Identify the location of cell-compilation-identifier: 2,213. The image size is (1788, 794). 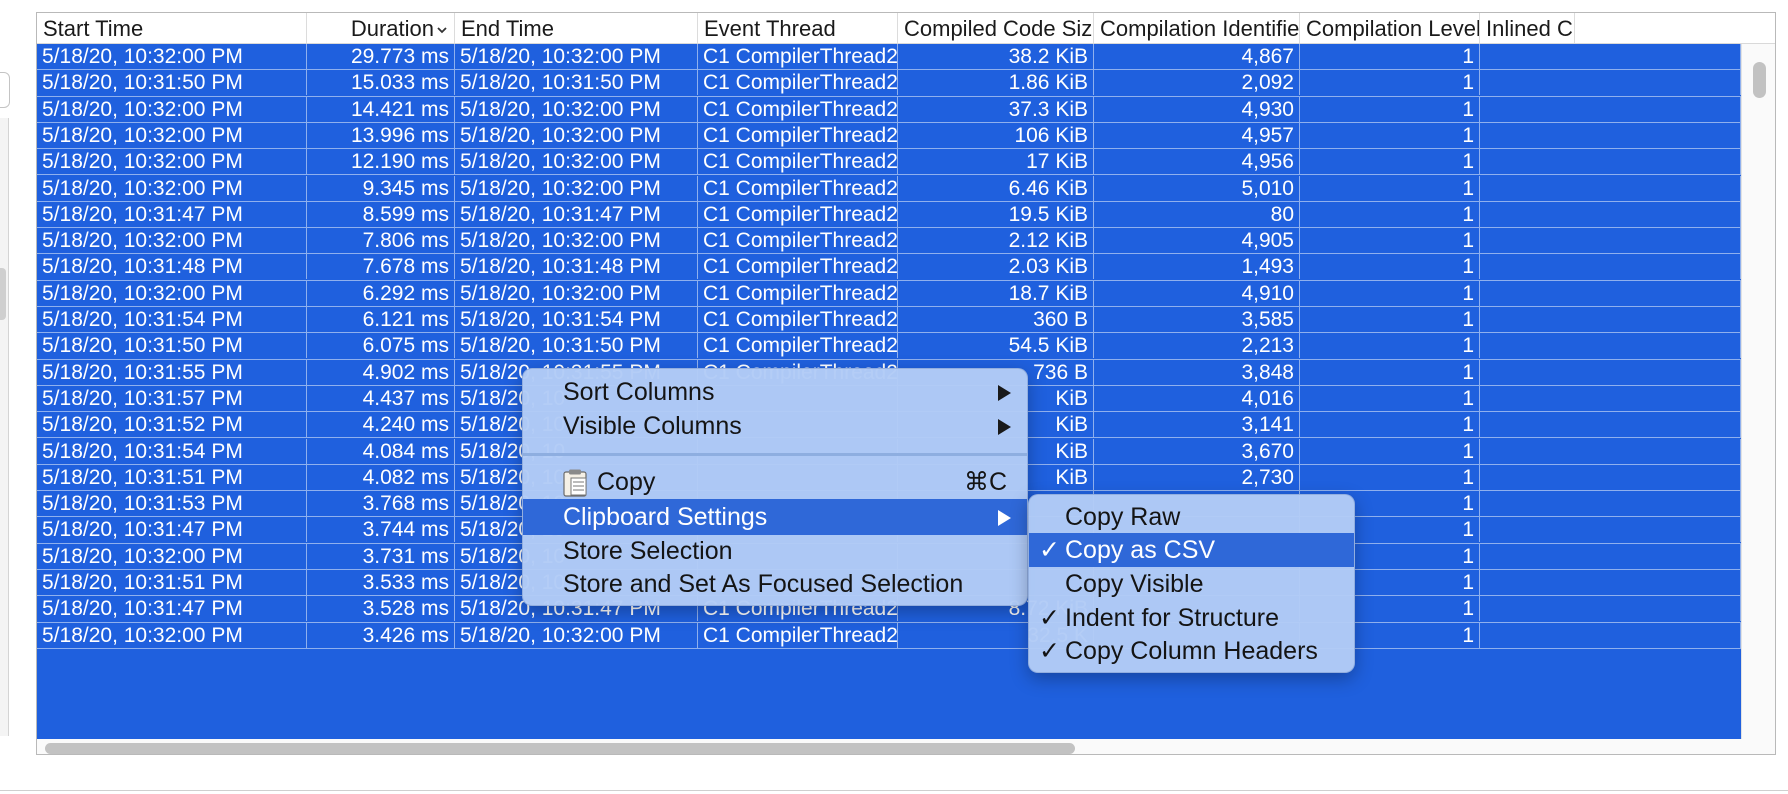
(1197, 346).